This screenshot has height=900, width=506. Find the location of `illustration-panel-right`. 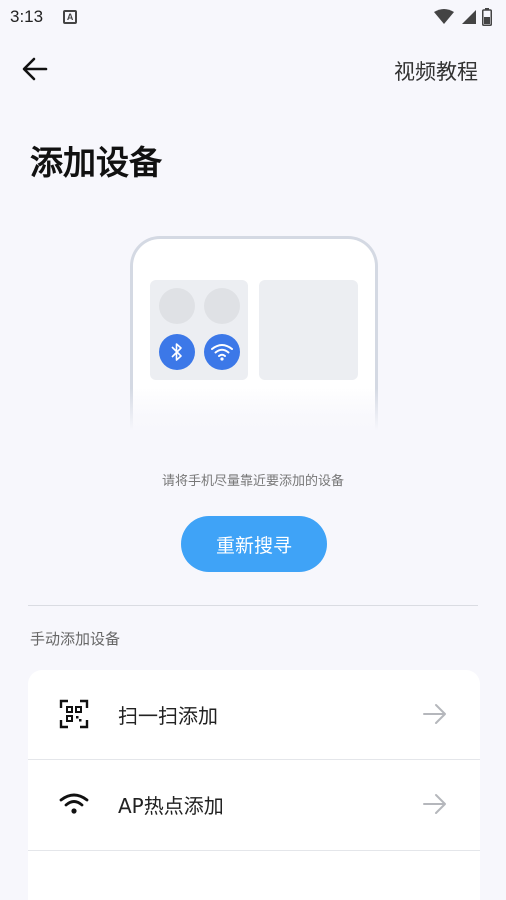

illustration-panel-right is located at coordinates (308, 330).